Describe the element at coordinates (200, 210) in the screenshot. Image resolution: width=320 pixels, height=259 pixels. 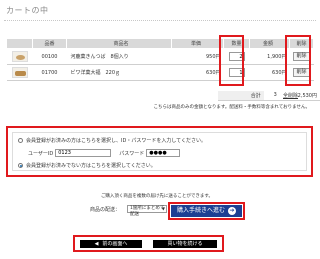
I see `proceed-label: 購入手続きへ進む` at that location.